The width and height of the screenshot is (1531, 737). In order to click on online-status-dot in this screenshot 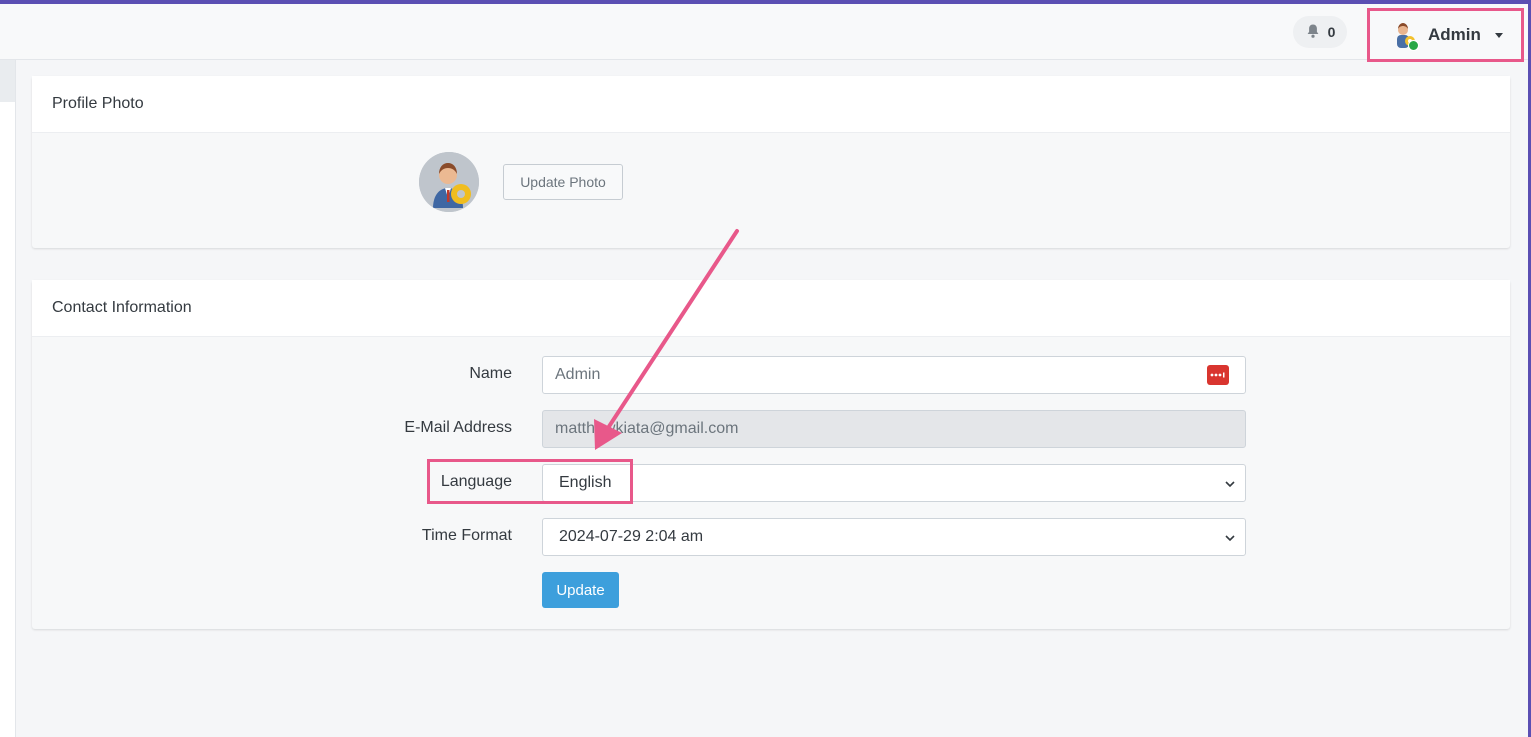, I will do `click(1413, 45)`.